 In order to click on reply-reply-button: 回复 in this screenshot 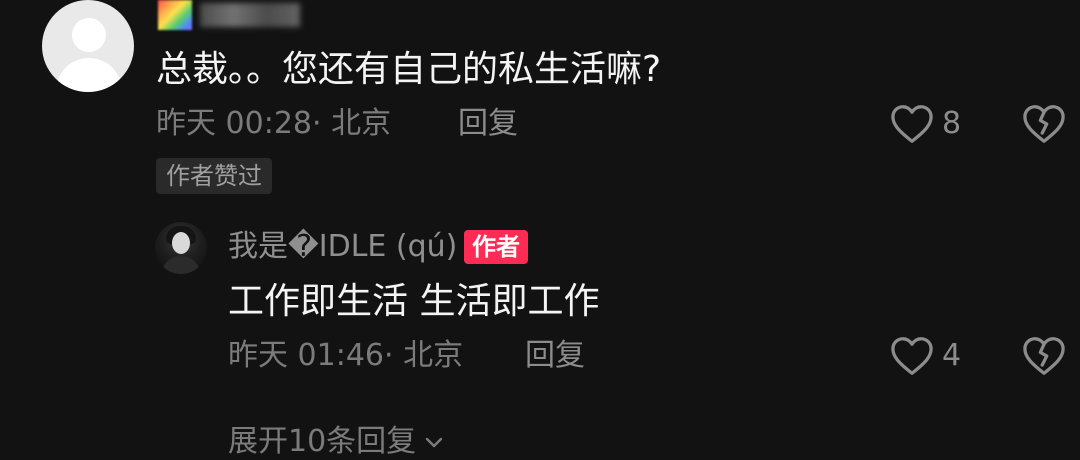, I will do `click(555, 356)`.